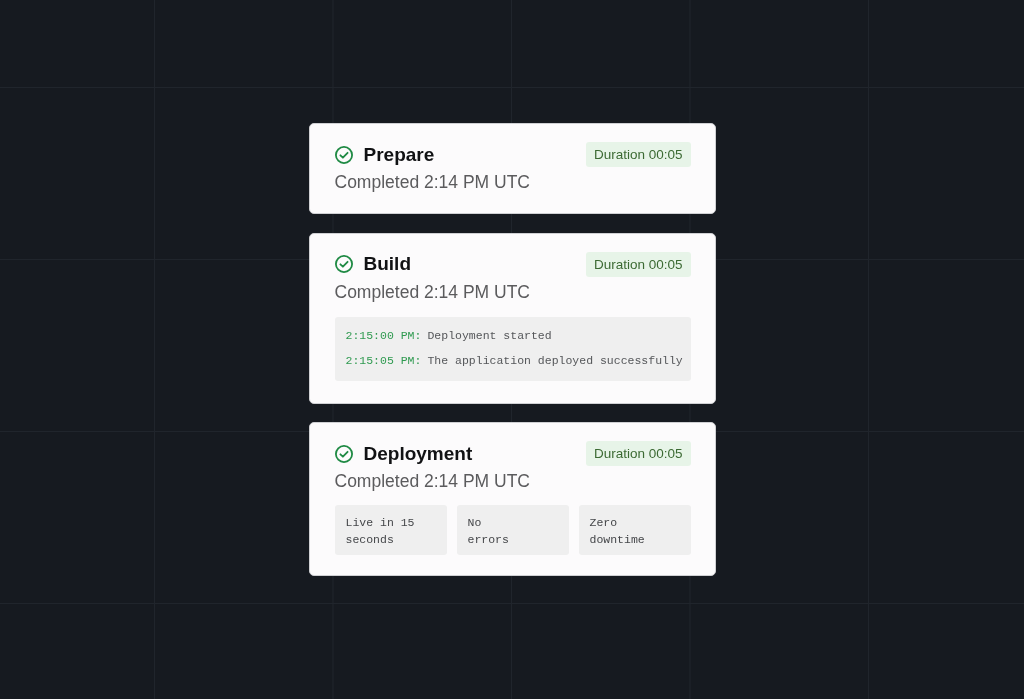  I want to click on step-title: Prepare, so click(399, 154).